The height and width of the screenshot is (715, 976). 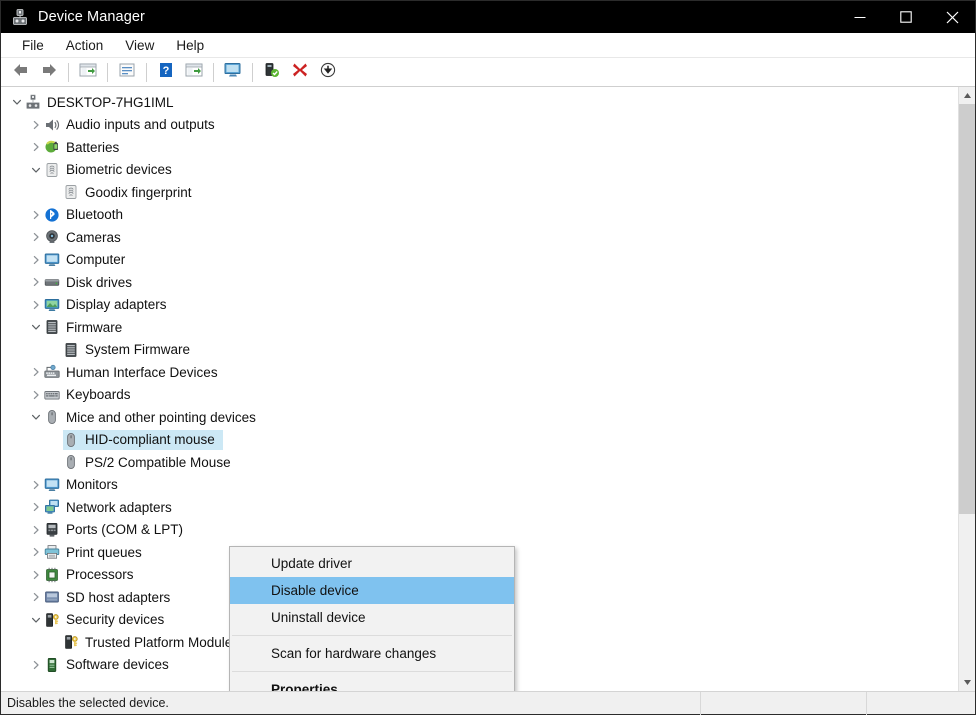 I want to click on tree-item: Cameras, so click(x=479, y=237).